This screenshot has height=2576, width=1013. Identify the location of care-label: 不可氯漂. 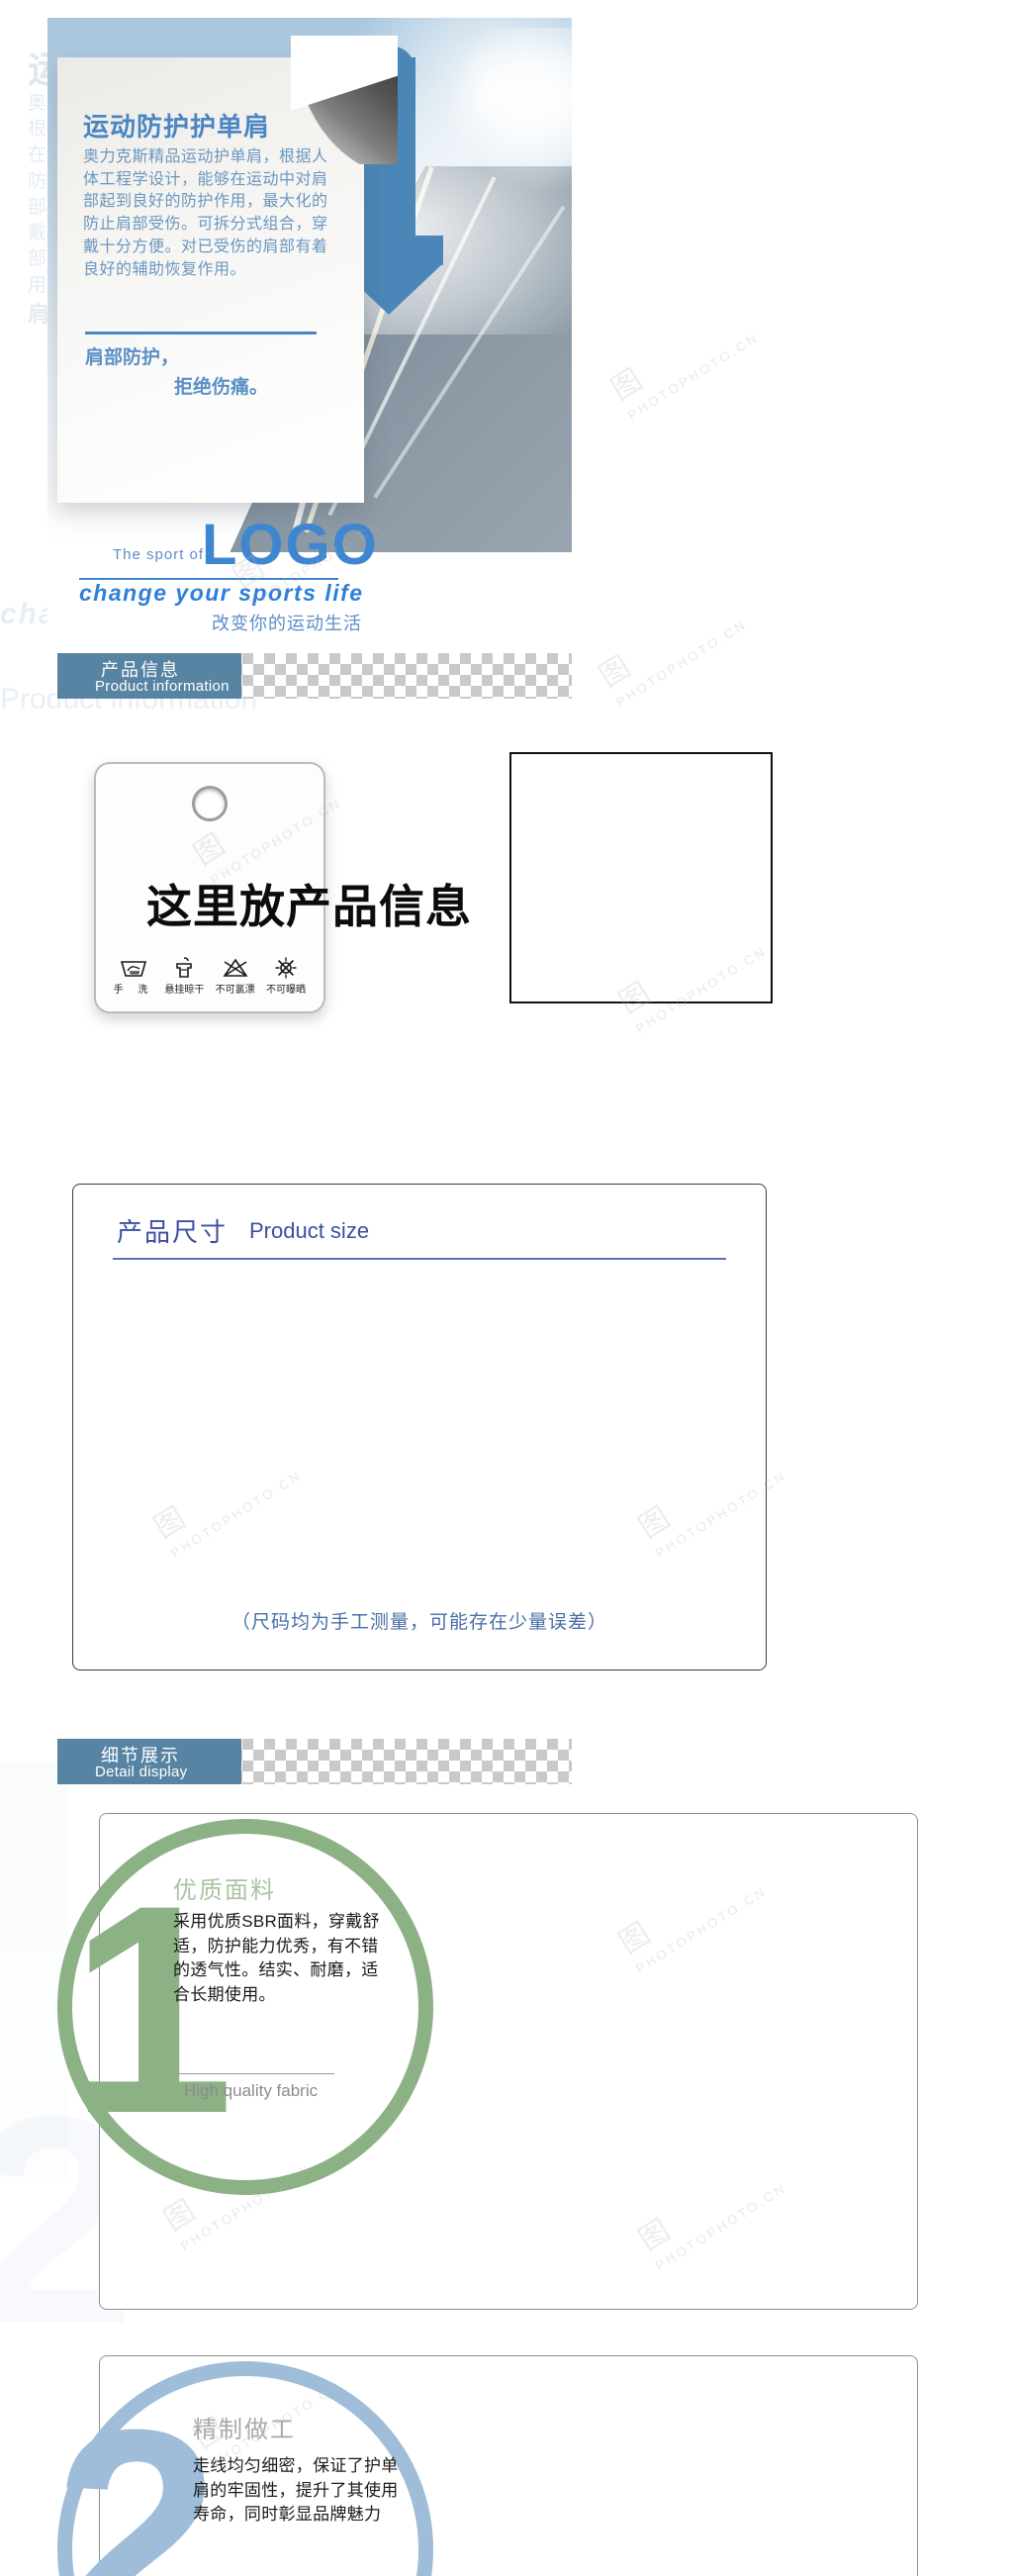
(235, 990).